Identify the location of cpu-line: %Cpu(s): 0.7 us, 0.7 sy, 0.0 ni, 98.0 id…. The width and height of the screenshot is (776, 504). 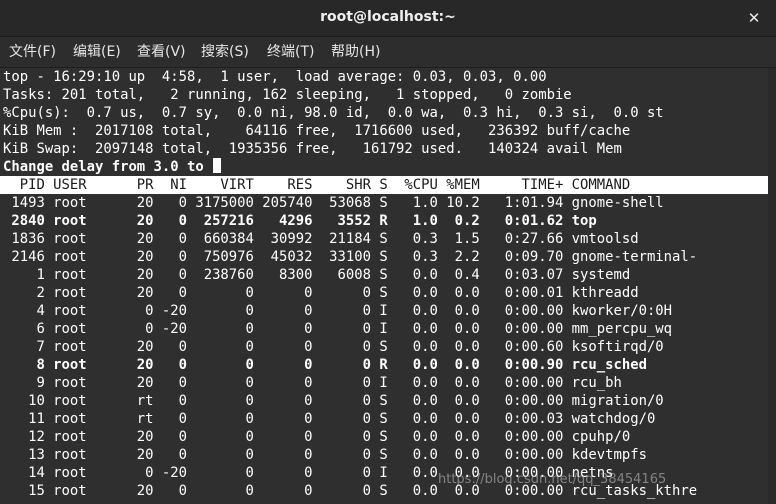
(333, 113).